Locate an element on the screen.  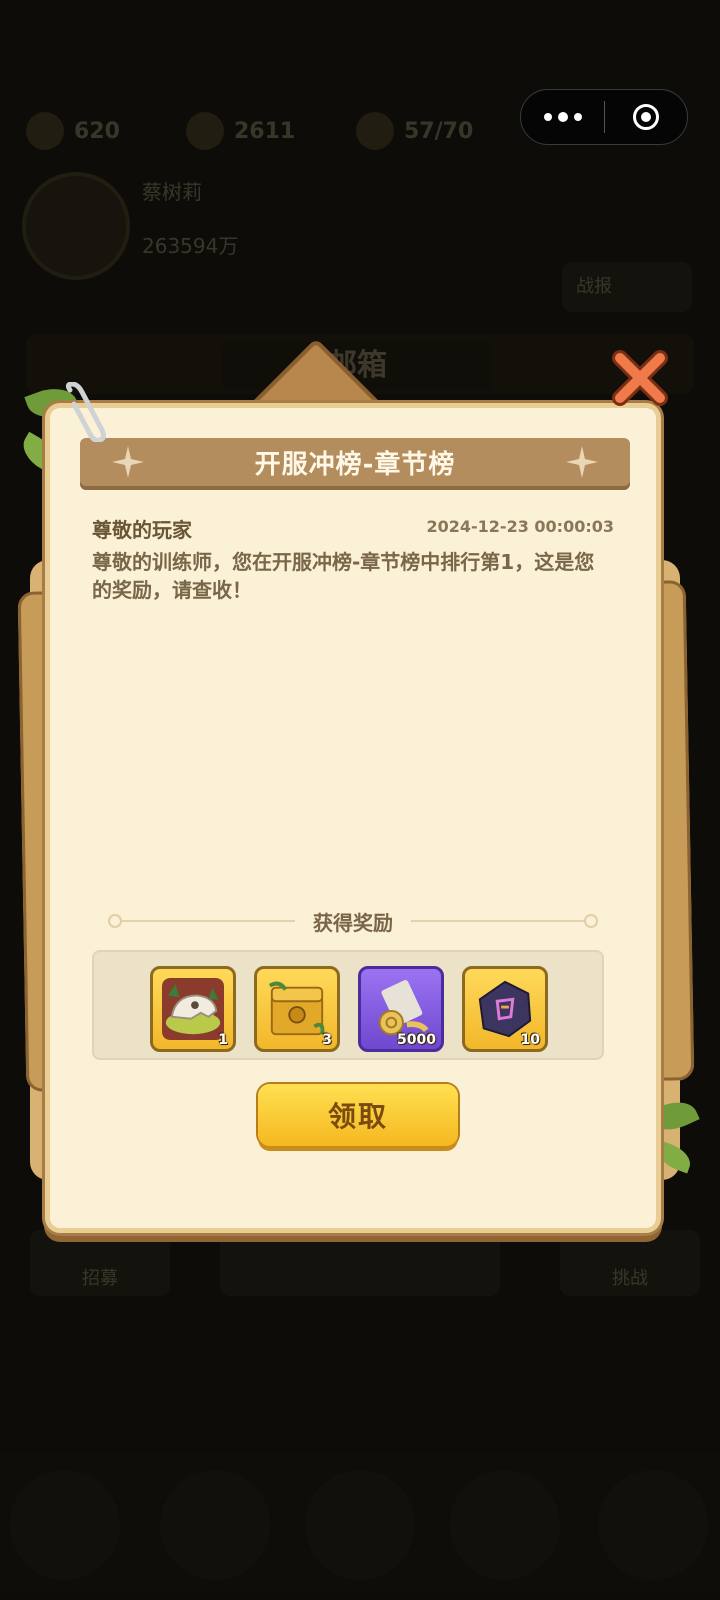
mail-sender: 尊敬的玩家 is located at coordinates (142, 530).